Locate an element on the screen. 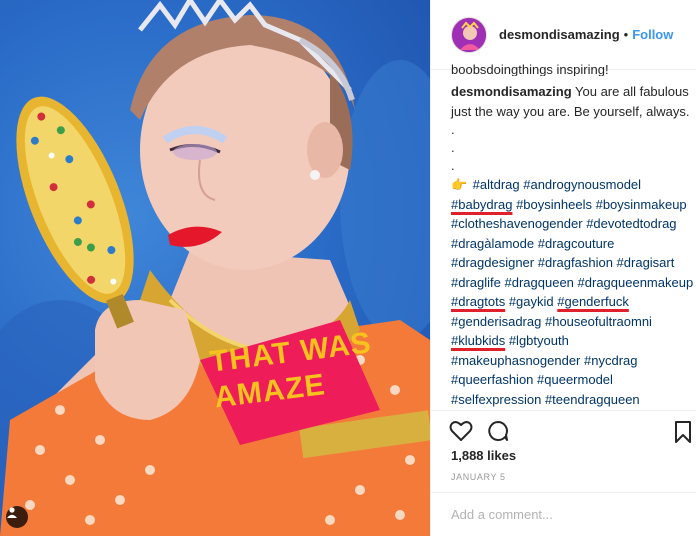 The width and height of the screenshot is (696, 536). likes-count: 1,888 likes is located at coordinates (483, 455).